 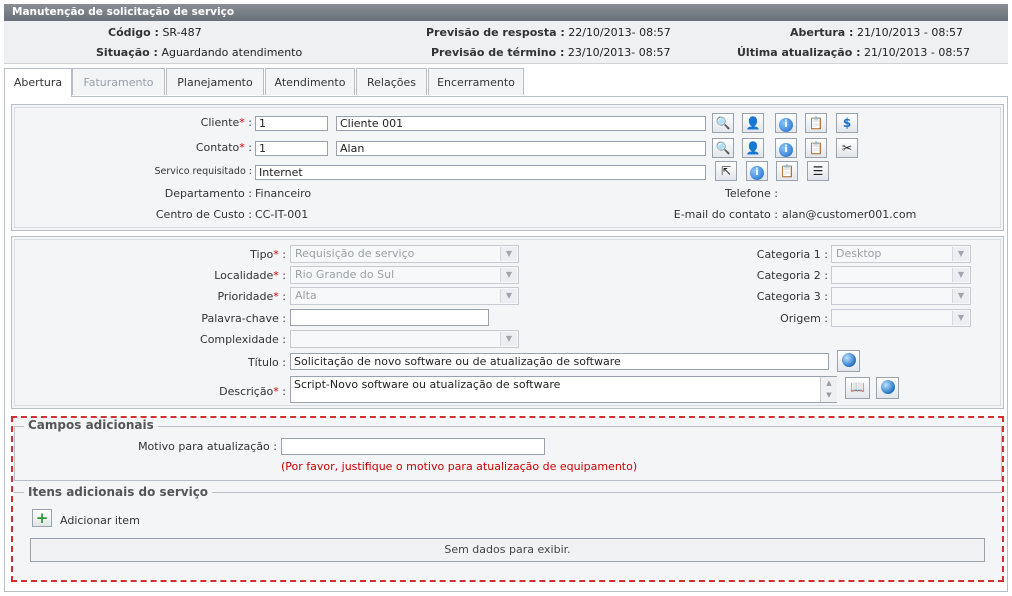 What do you see at coordinates (310, 81) in the screenshot?
I see `tab-atendimento: Atendimento` at bounding box center [310, 81].